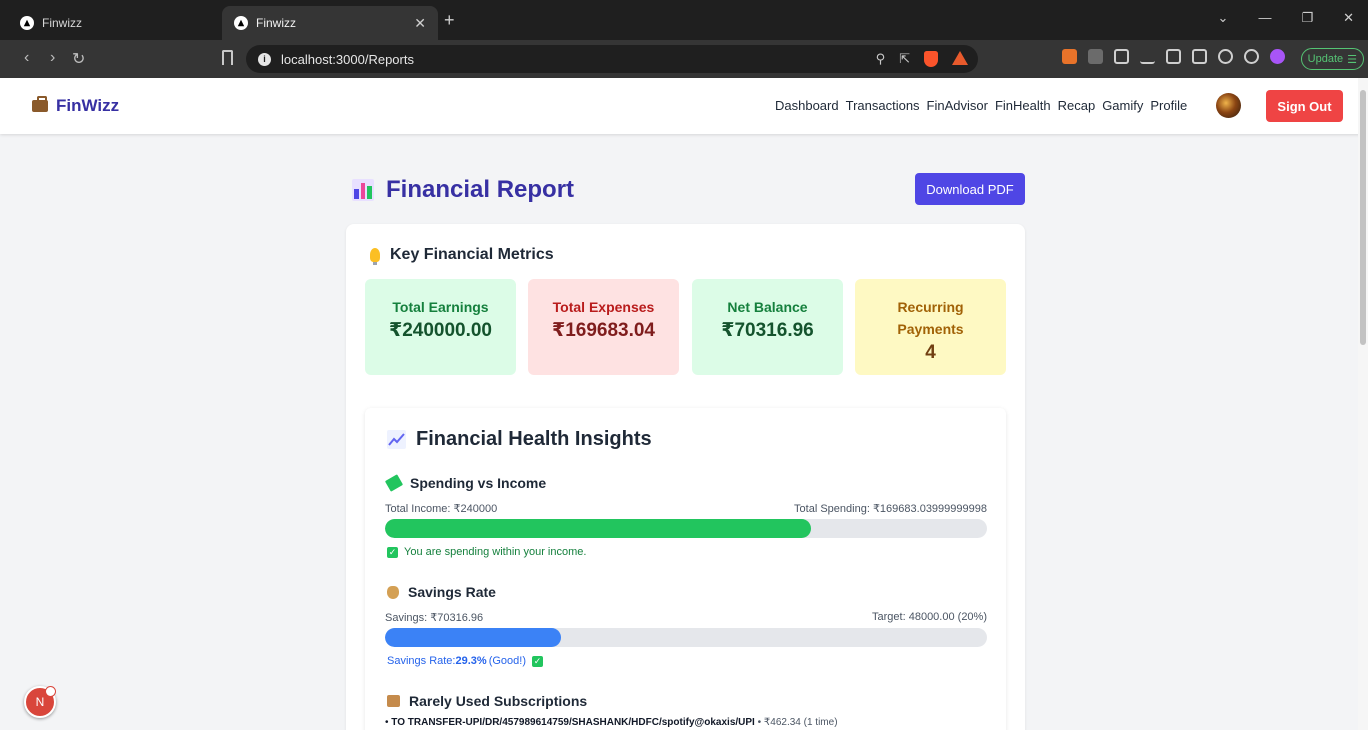 The image size is (1368, 730). I want to click on zoom-icon: ⚲, so click(881, 59).